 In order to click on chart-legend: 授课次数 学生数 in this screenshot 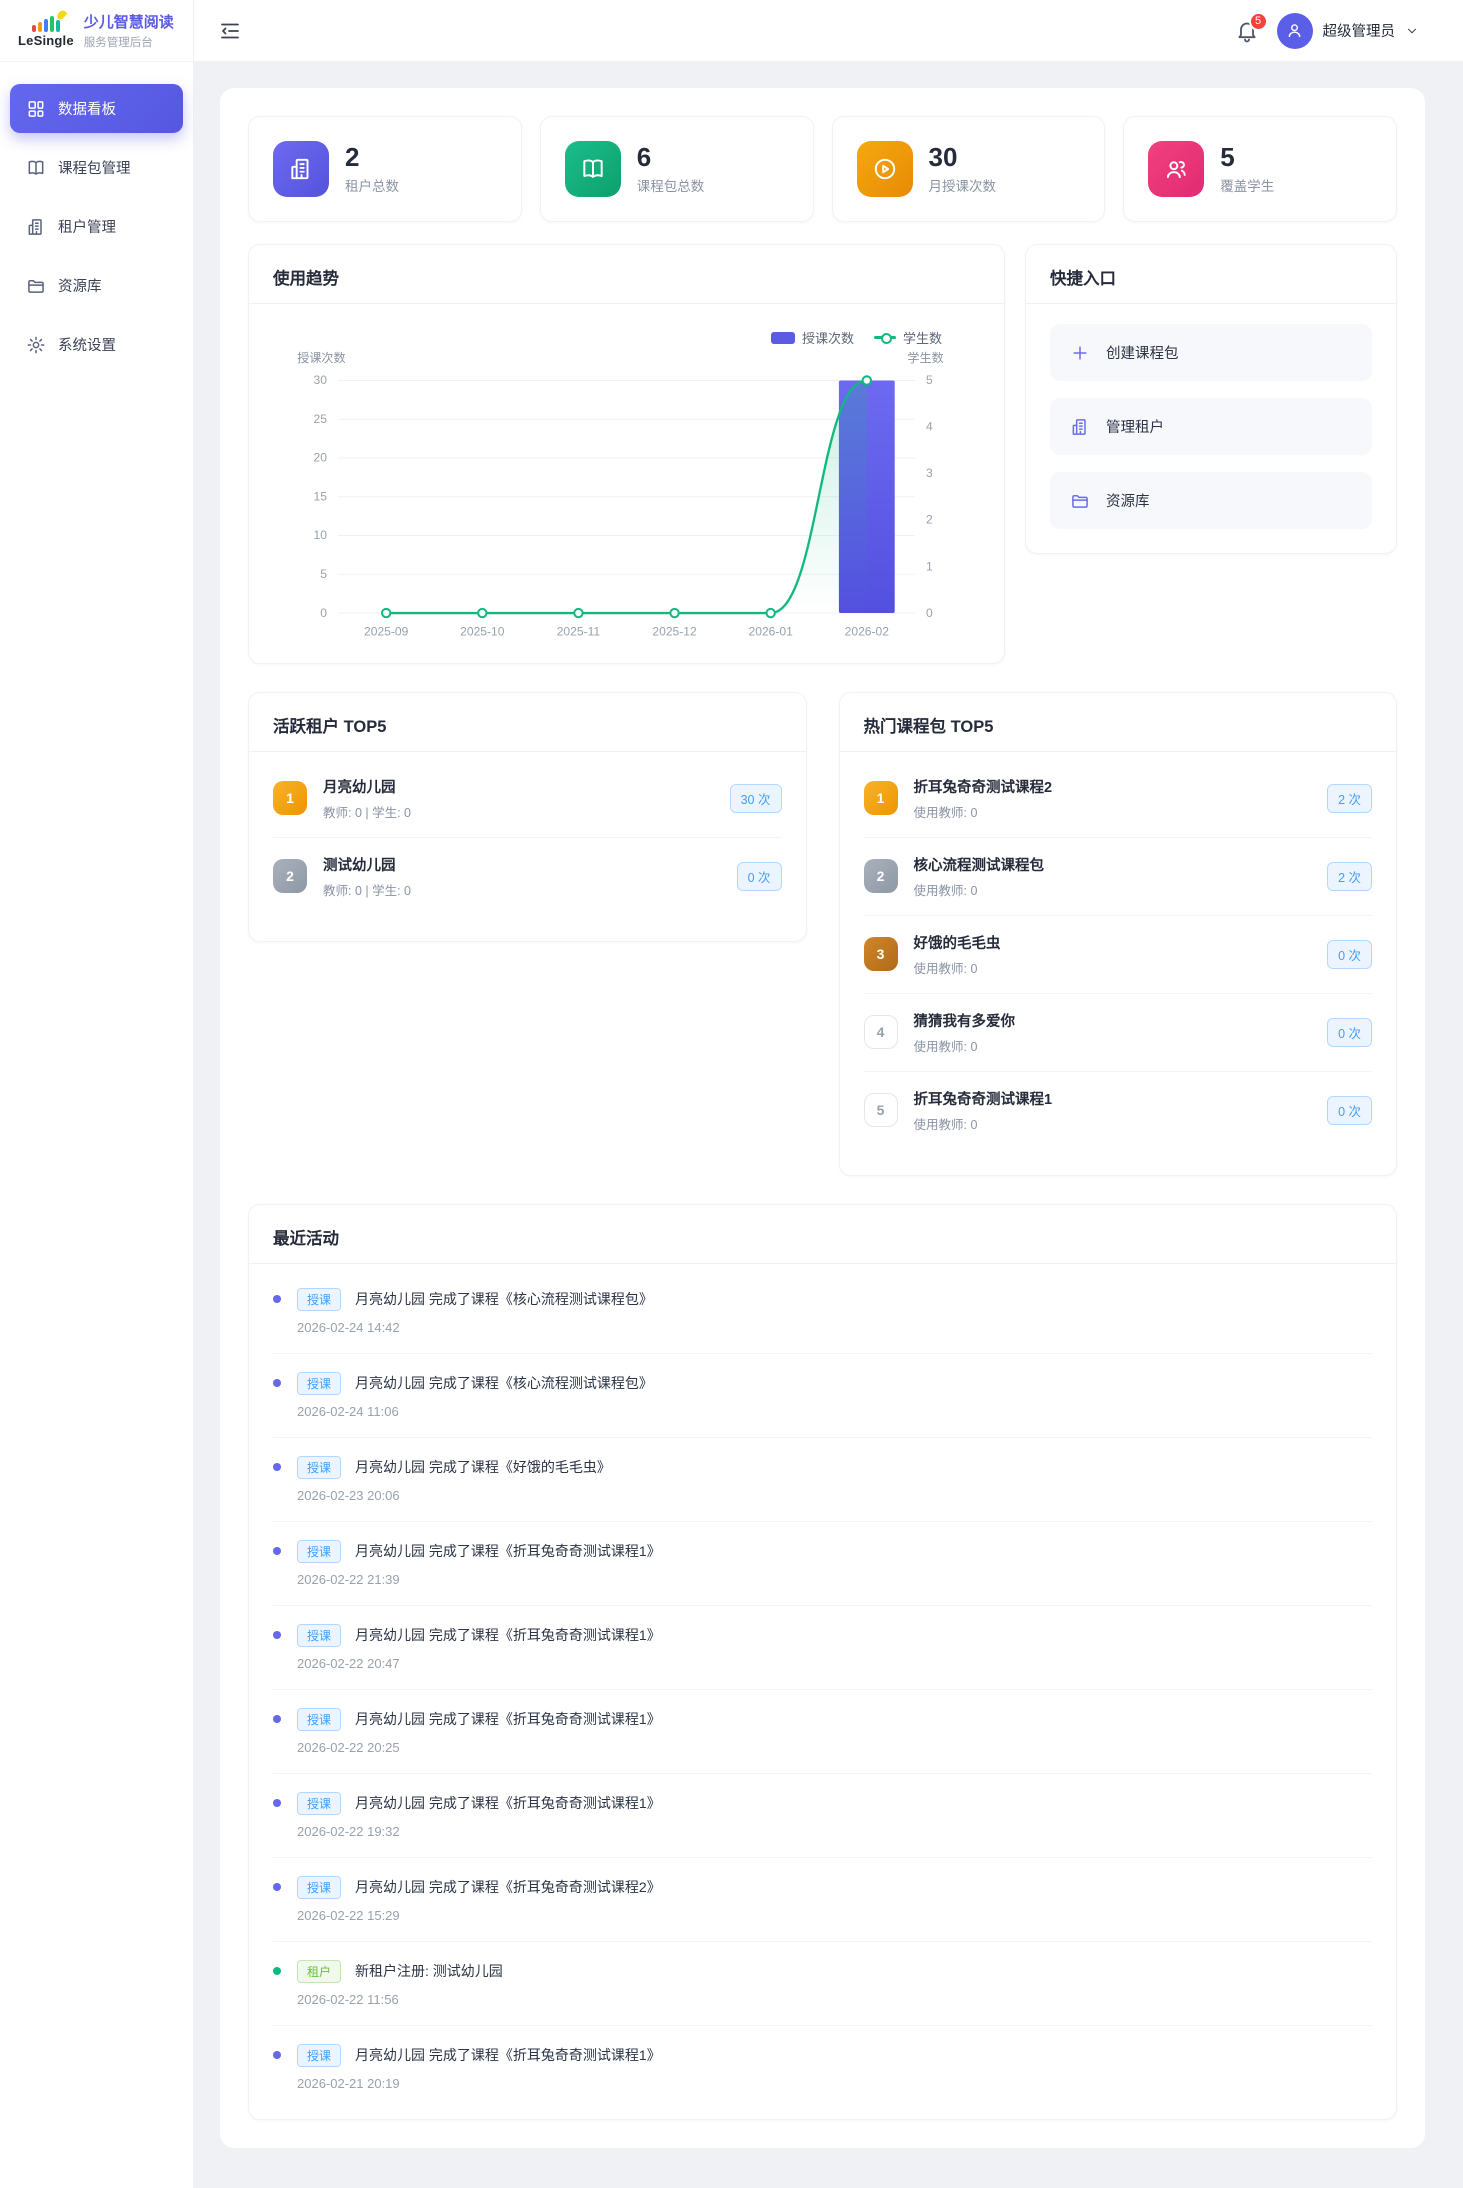, I will do `click(626, 332)`.